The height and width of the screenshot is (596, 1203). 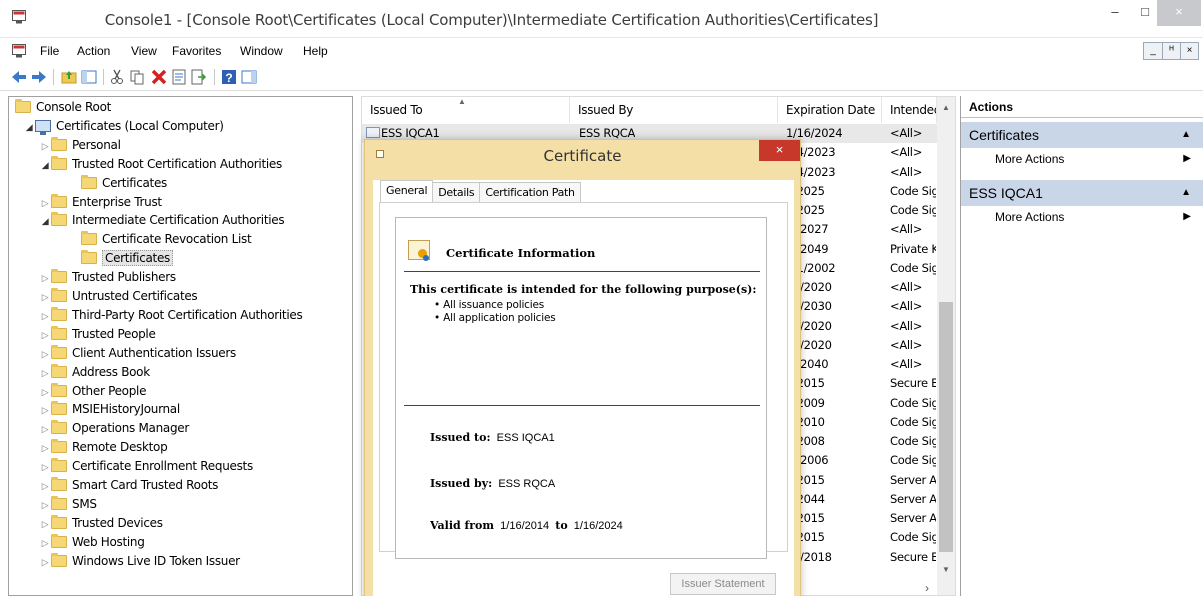 I want to click on tree-node: ▷ Operations Manager, so click(x=114, y=428).